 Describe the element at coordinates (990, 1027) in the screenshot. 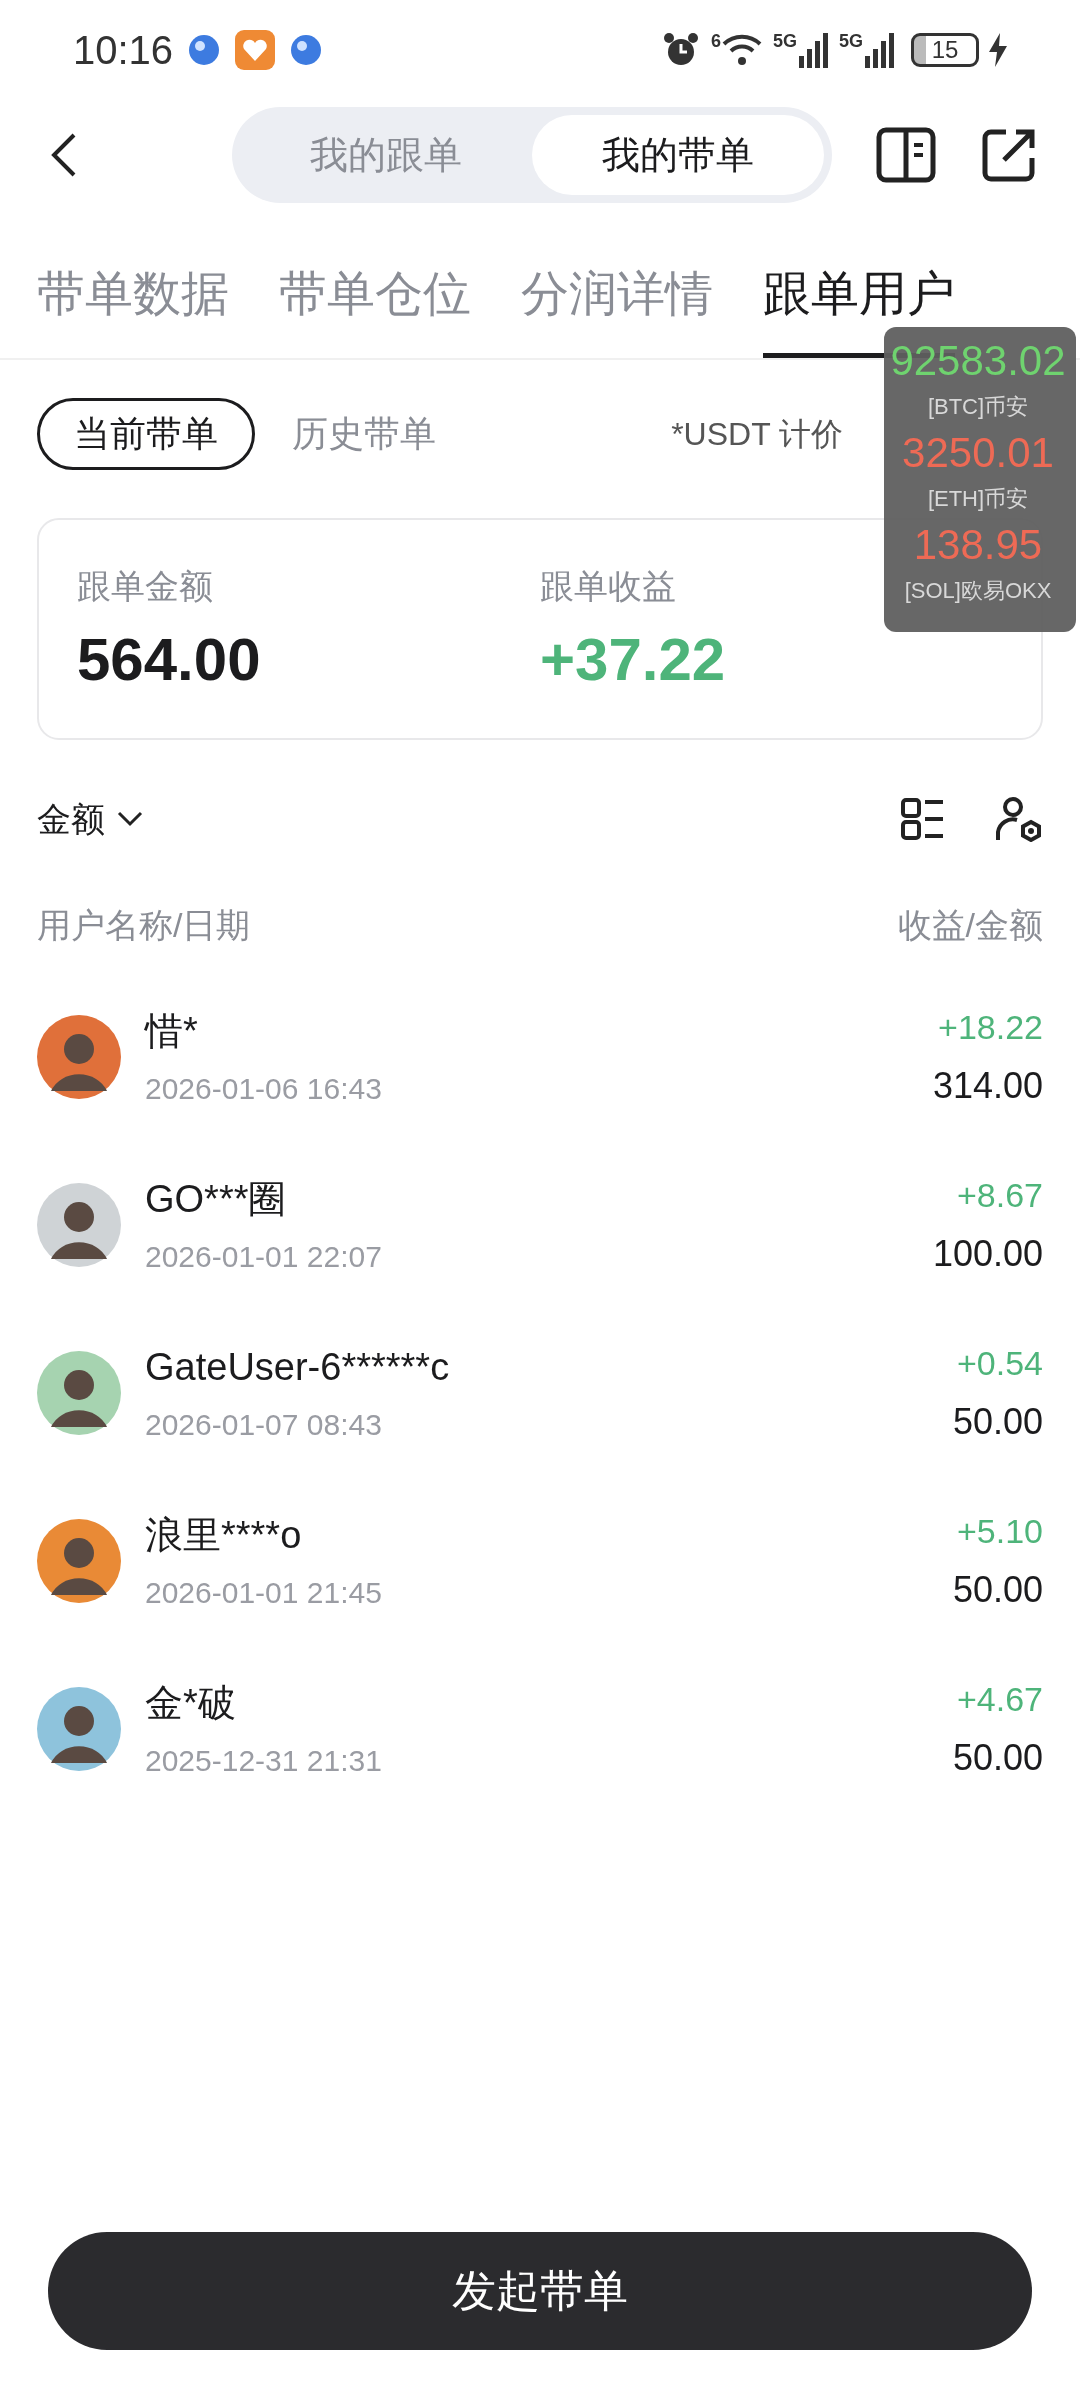

I see `profit-value: +18.22` at that location.